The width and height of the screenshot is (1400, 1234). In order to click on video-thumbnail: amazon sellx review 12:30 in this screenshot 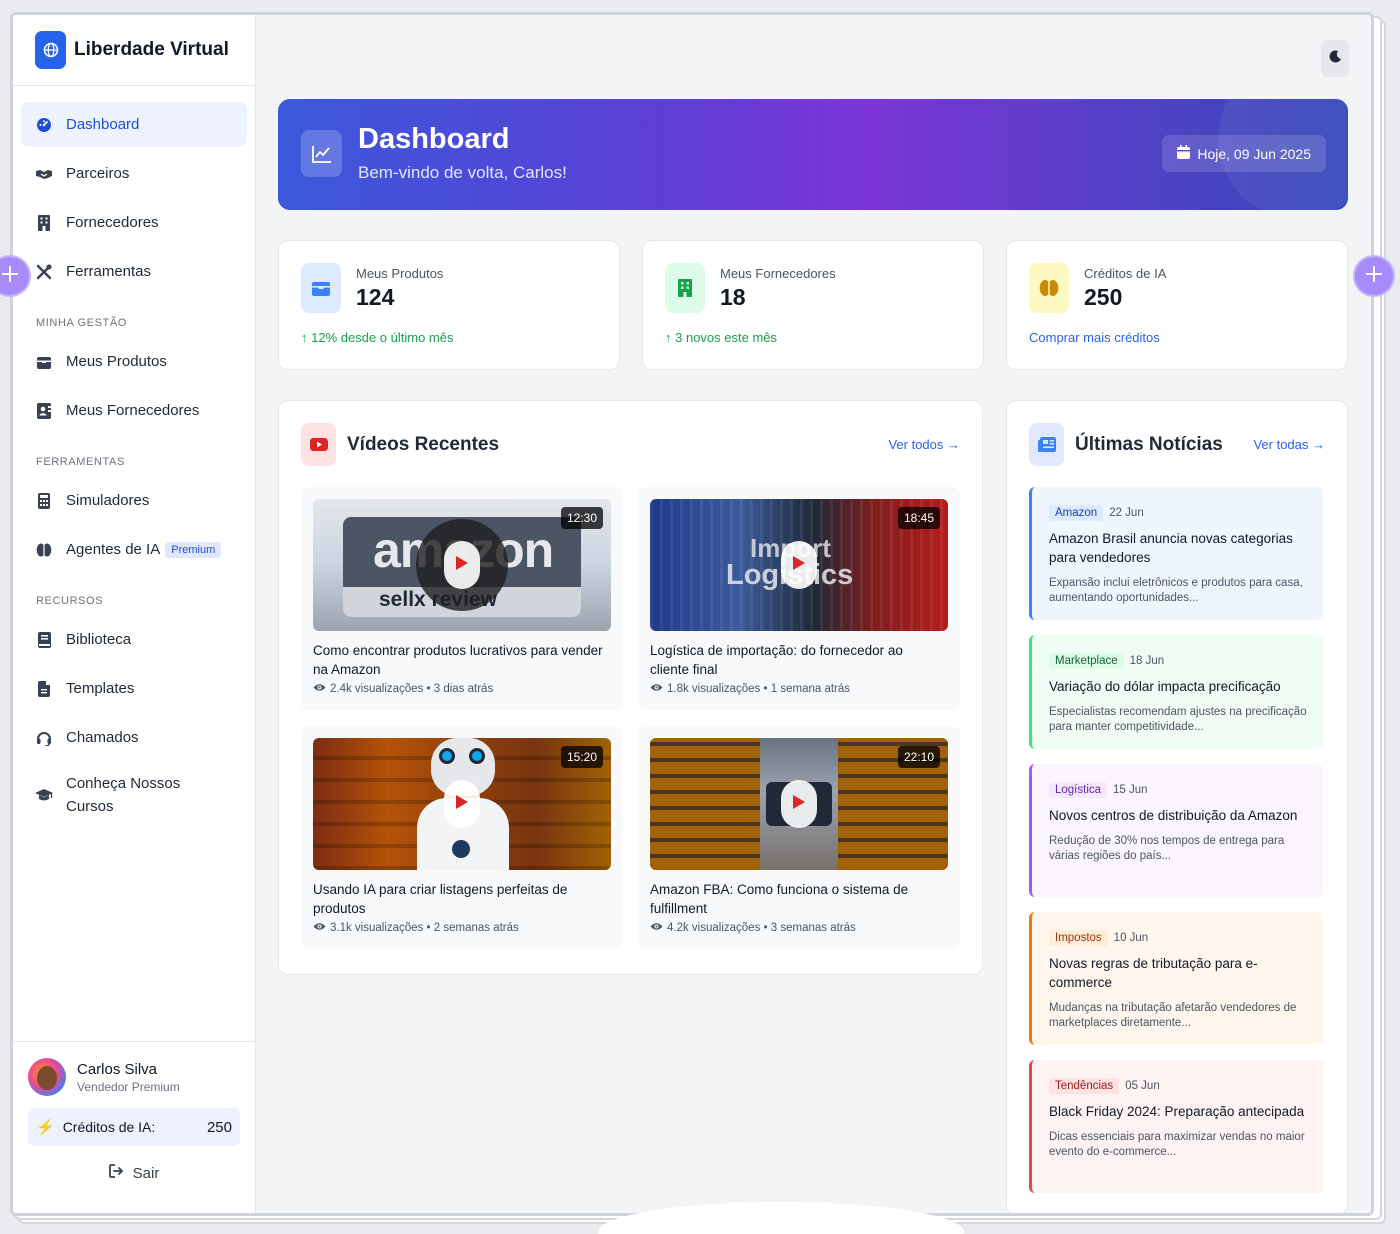, I will do `click(462, 565)`.